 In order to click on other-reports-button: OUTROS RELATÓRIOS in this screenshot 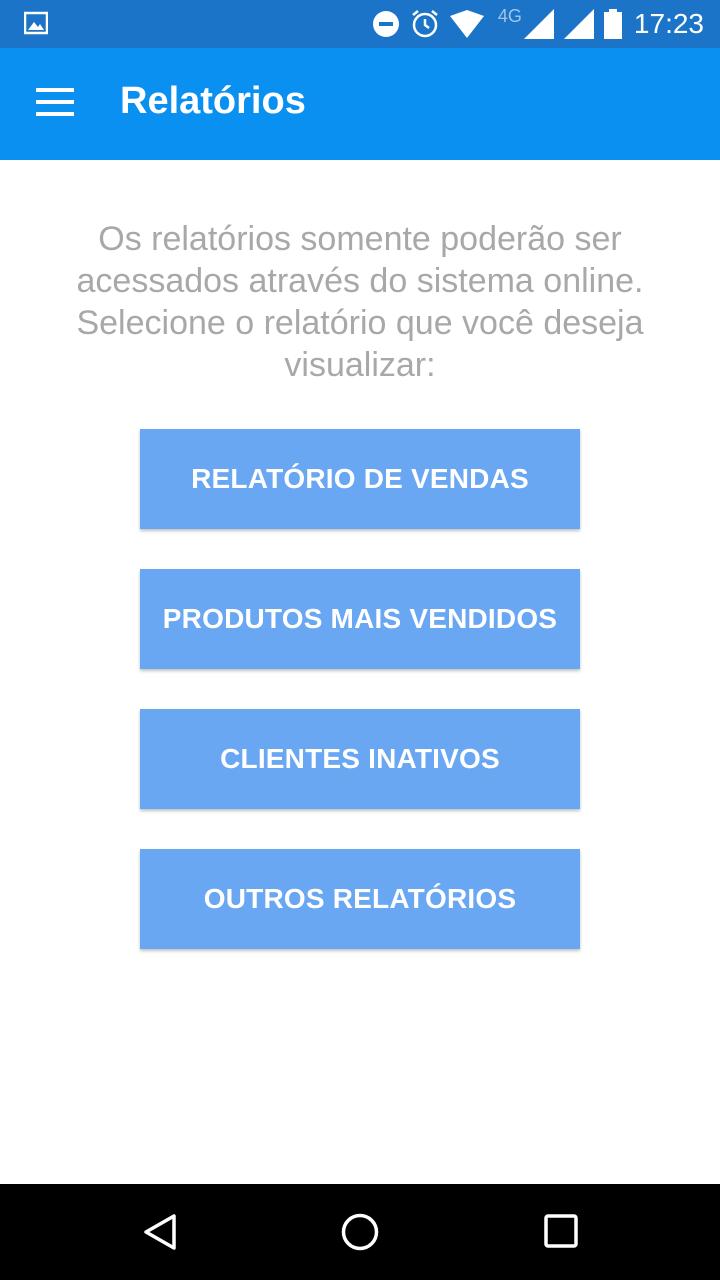, I will do `click(360, 899)`.